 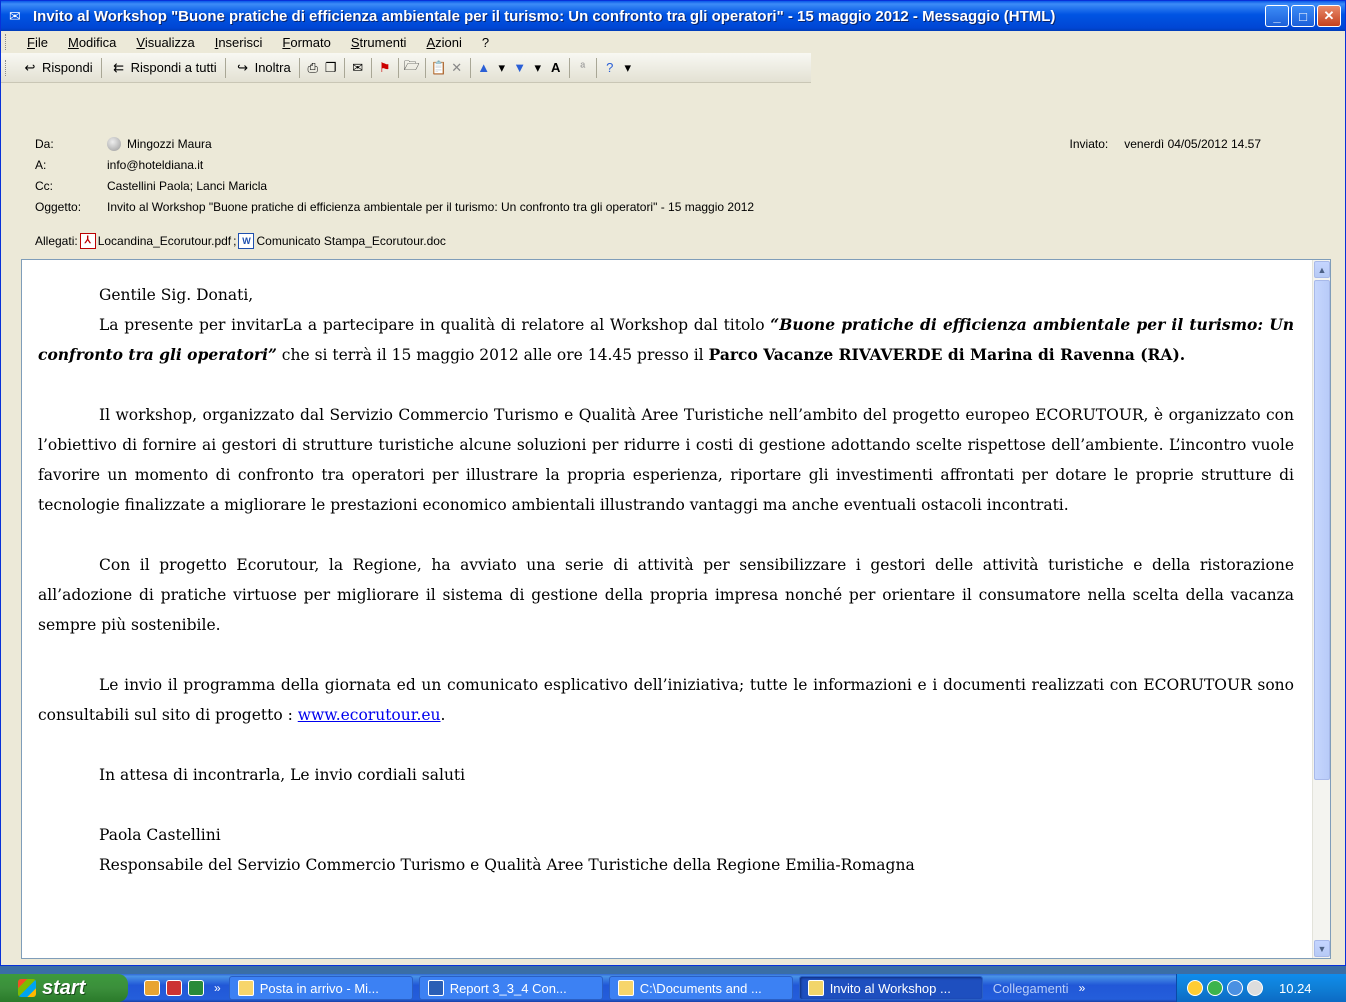 I want to click on from-value: Mingozzi Maura, so click(x=169, y=144).